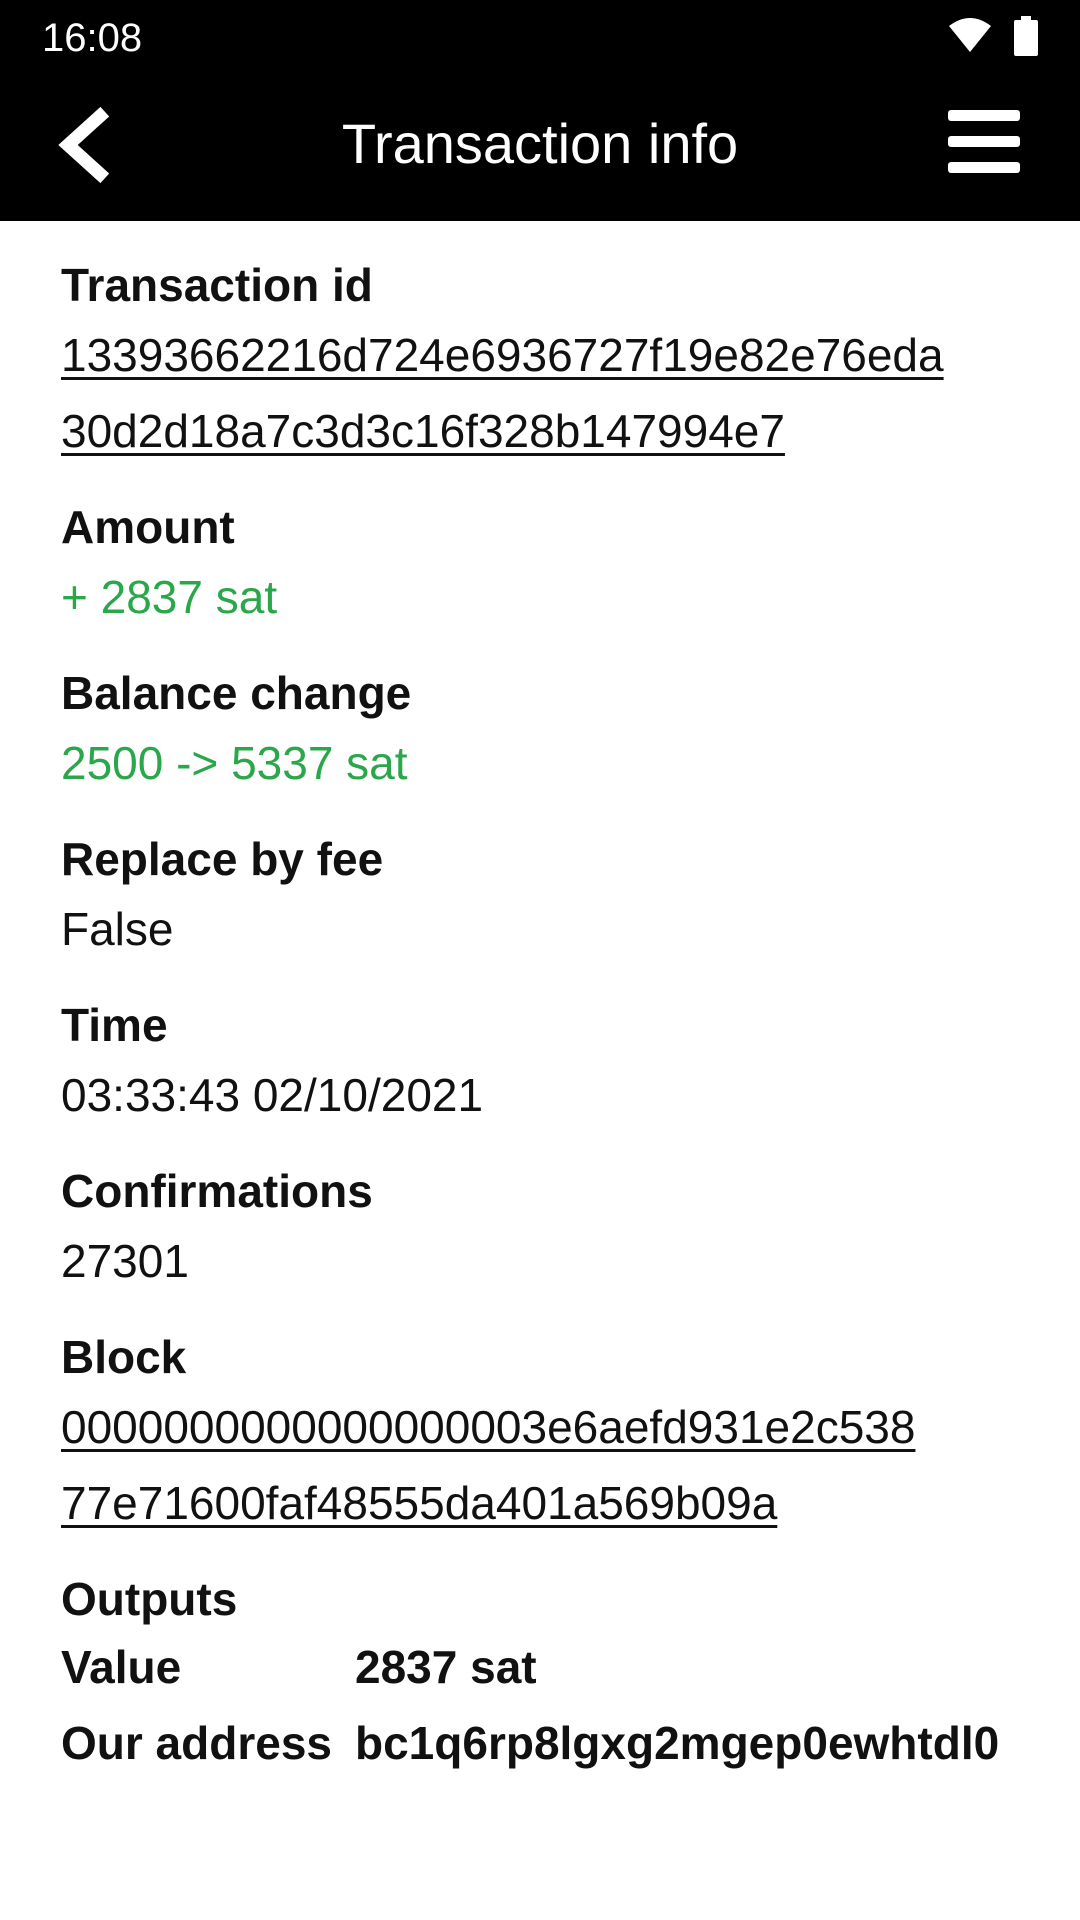 This screenshot has height=1920, width=1080. I want to click on transaction-id-label: Transaction id, so click(217, 285).